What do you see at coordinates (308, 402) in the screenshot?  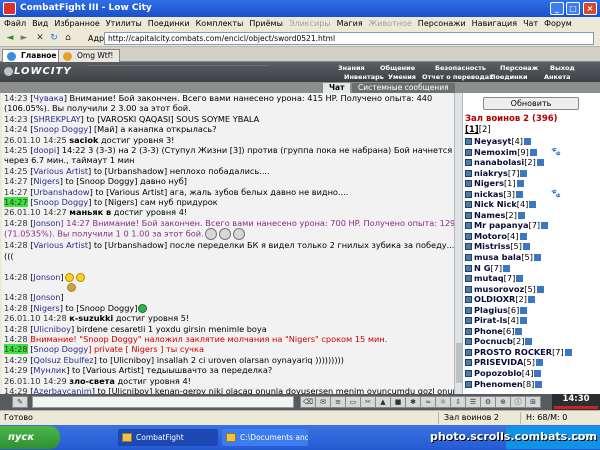 I see `chat-tool-icon: ⌫` at bounding box center [308, 402].